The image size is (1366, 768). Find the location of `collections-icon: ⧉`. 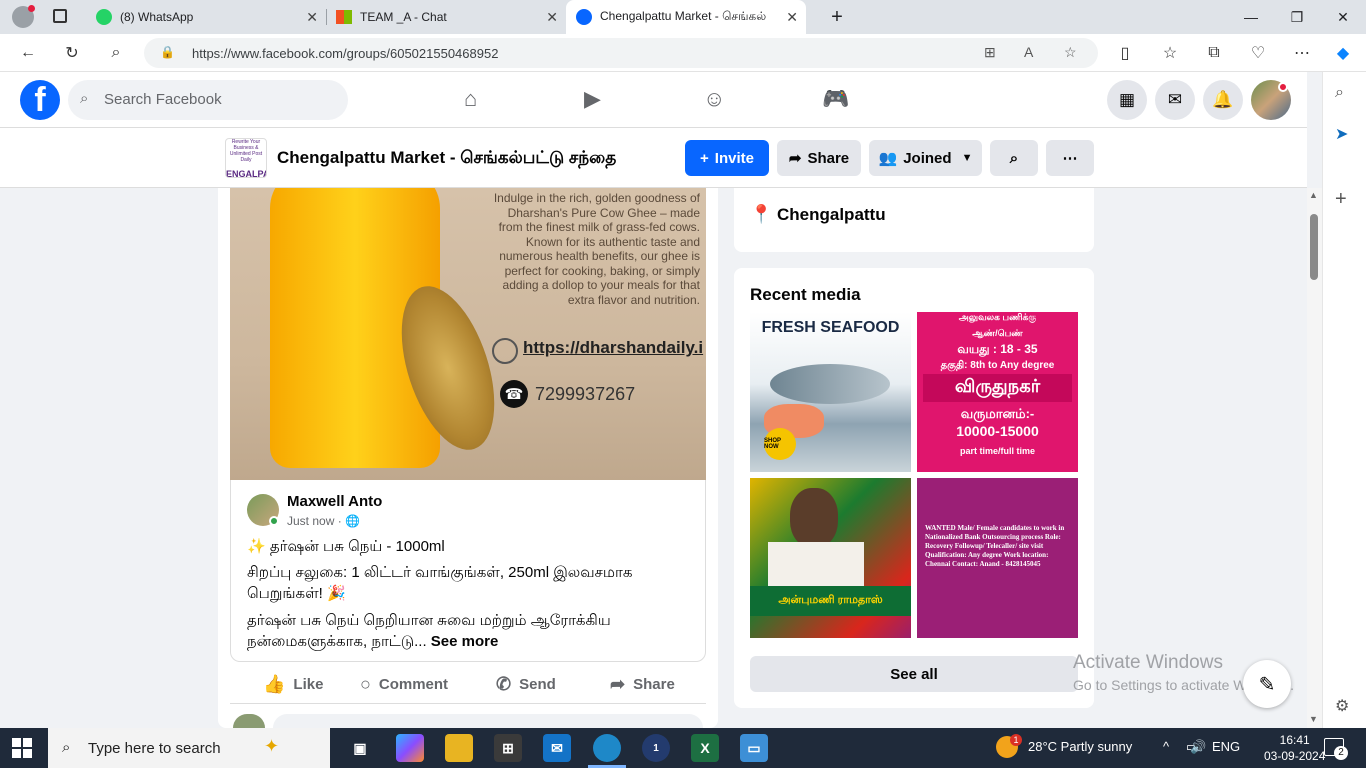

collections-icon: ⧉ is located at coordinates (1214, 53).